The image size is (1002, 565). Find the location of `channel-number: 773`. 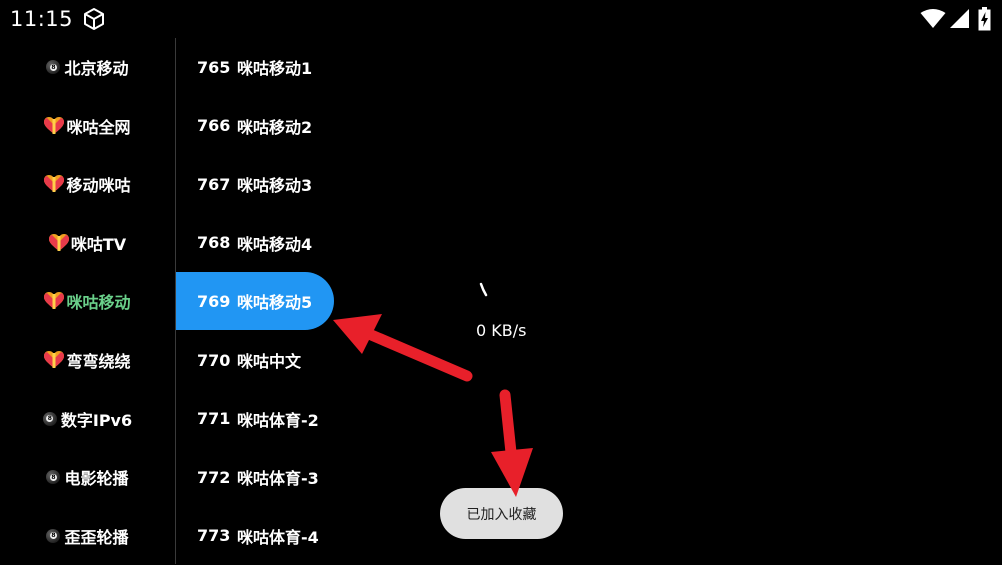

channel-number: 773 is located at coordinates (214, 536).